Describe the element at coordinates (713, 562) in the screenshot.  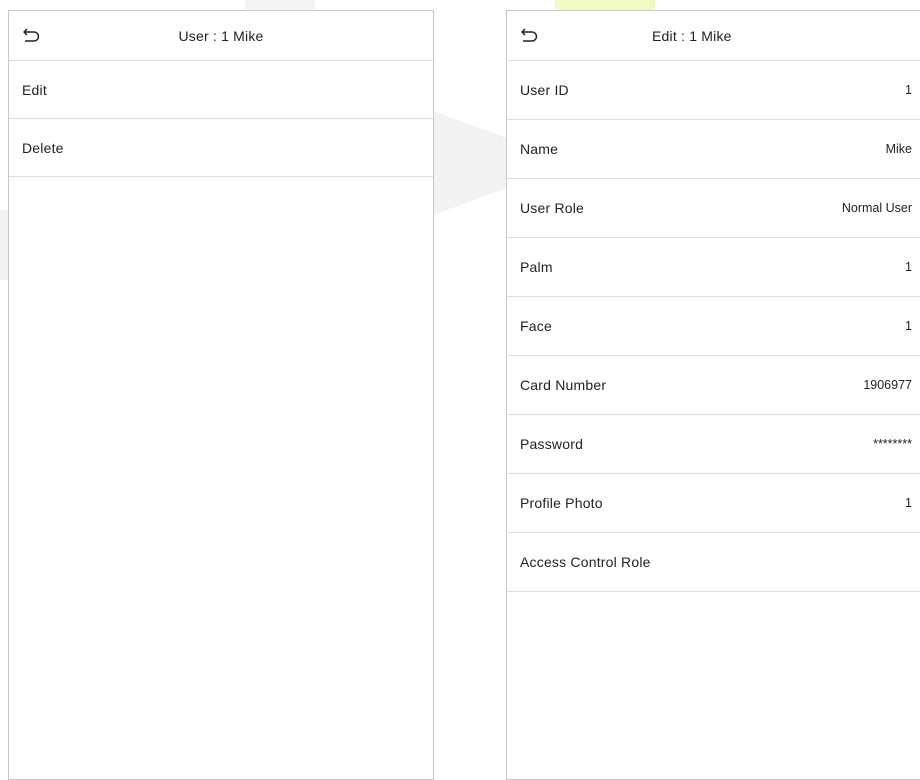
I see `field-access-control-role: Access Control Role` at that location.